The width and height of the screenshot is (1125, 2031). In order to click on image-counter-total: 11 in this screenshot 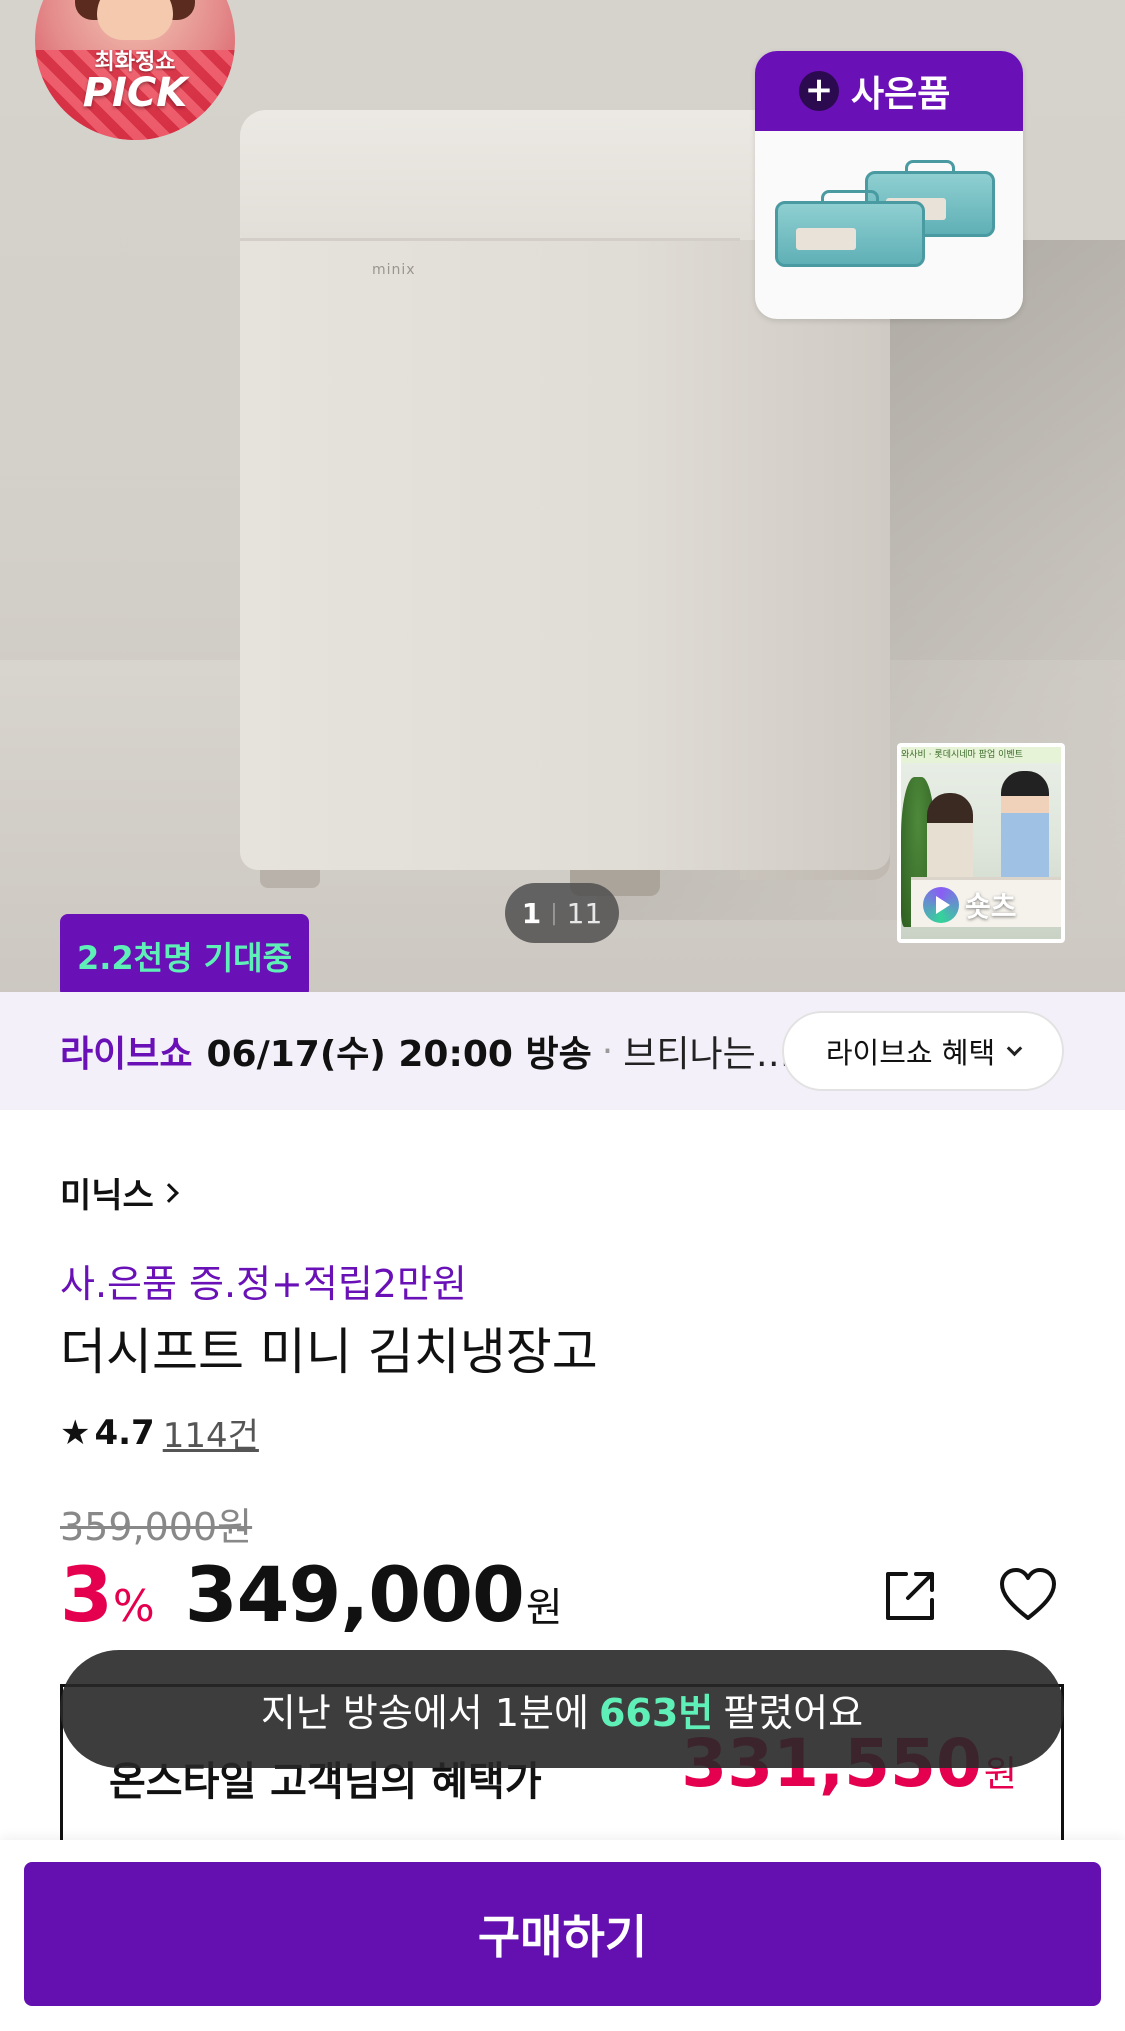, I will do `click(584, 913)`.